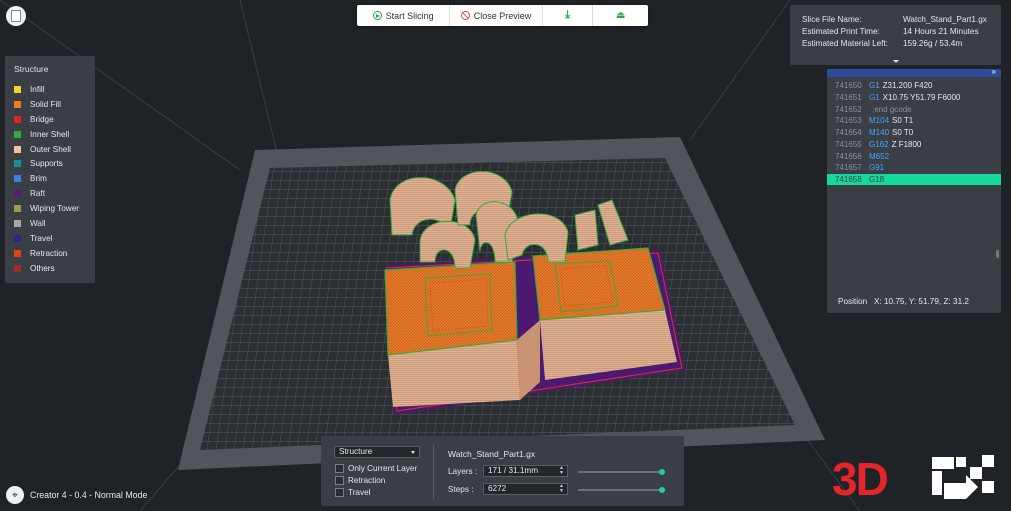  Describe the element at coordinates (945, 19) in the screenshot. I see `file-name-value: Watch_Stand_Part1.gx` at that location.